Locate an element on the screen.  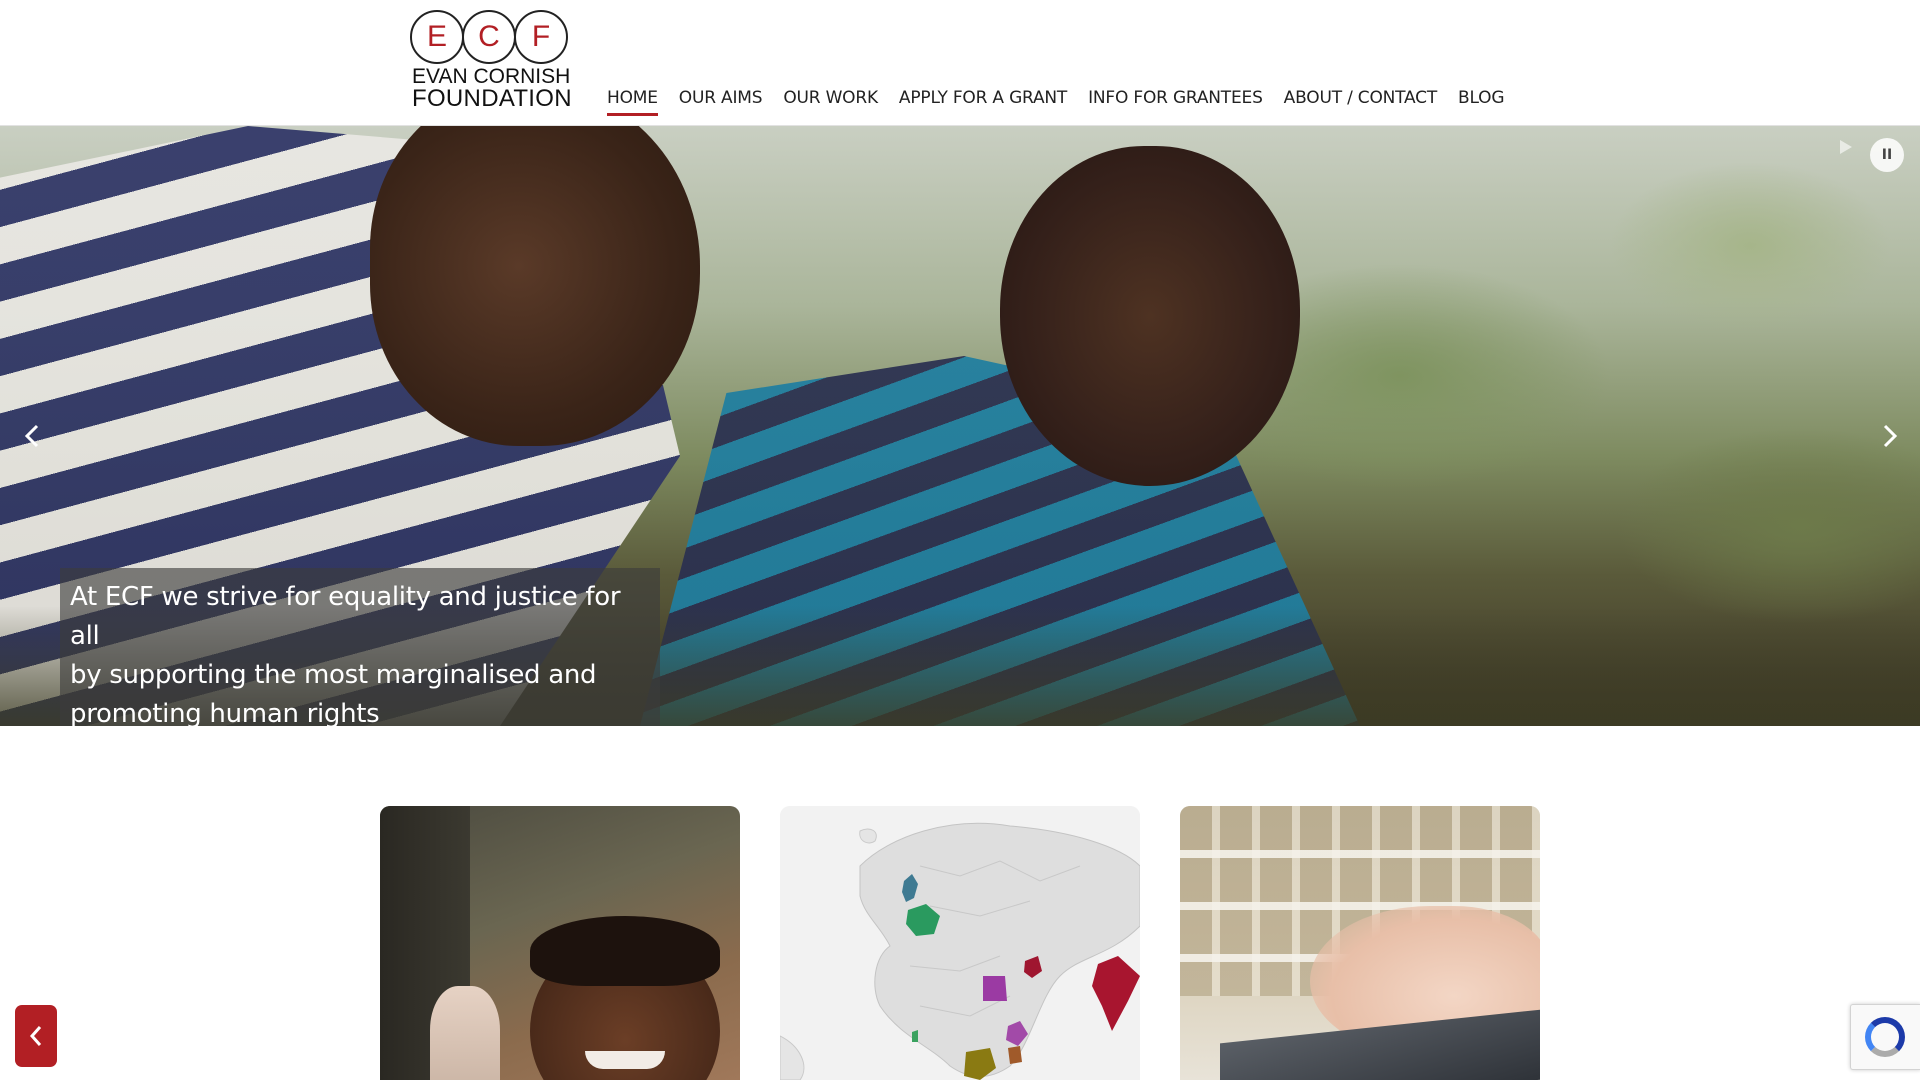
chevron-right-icon is located at coordinates (1890, 436).